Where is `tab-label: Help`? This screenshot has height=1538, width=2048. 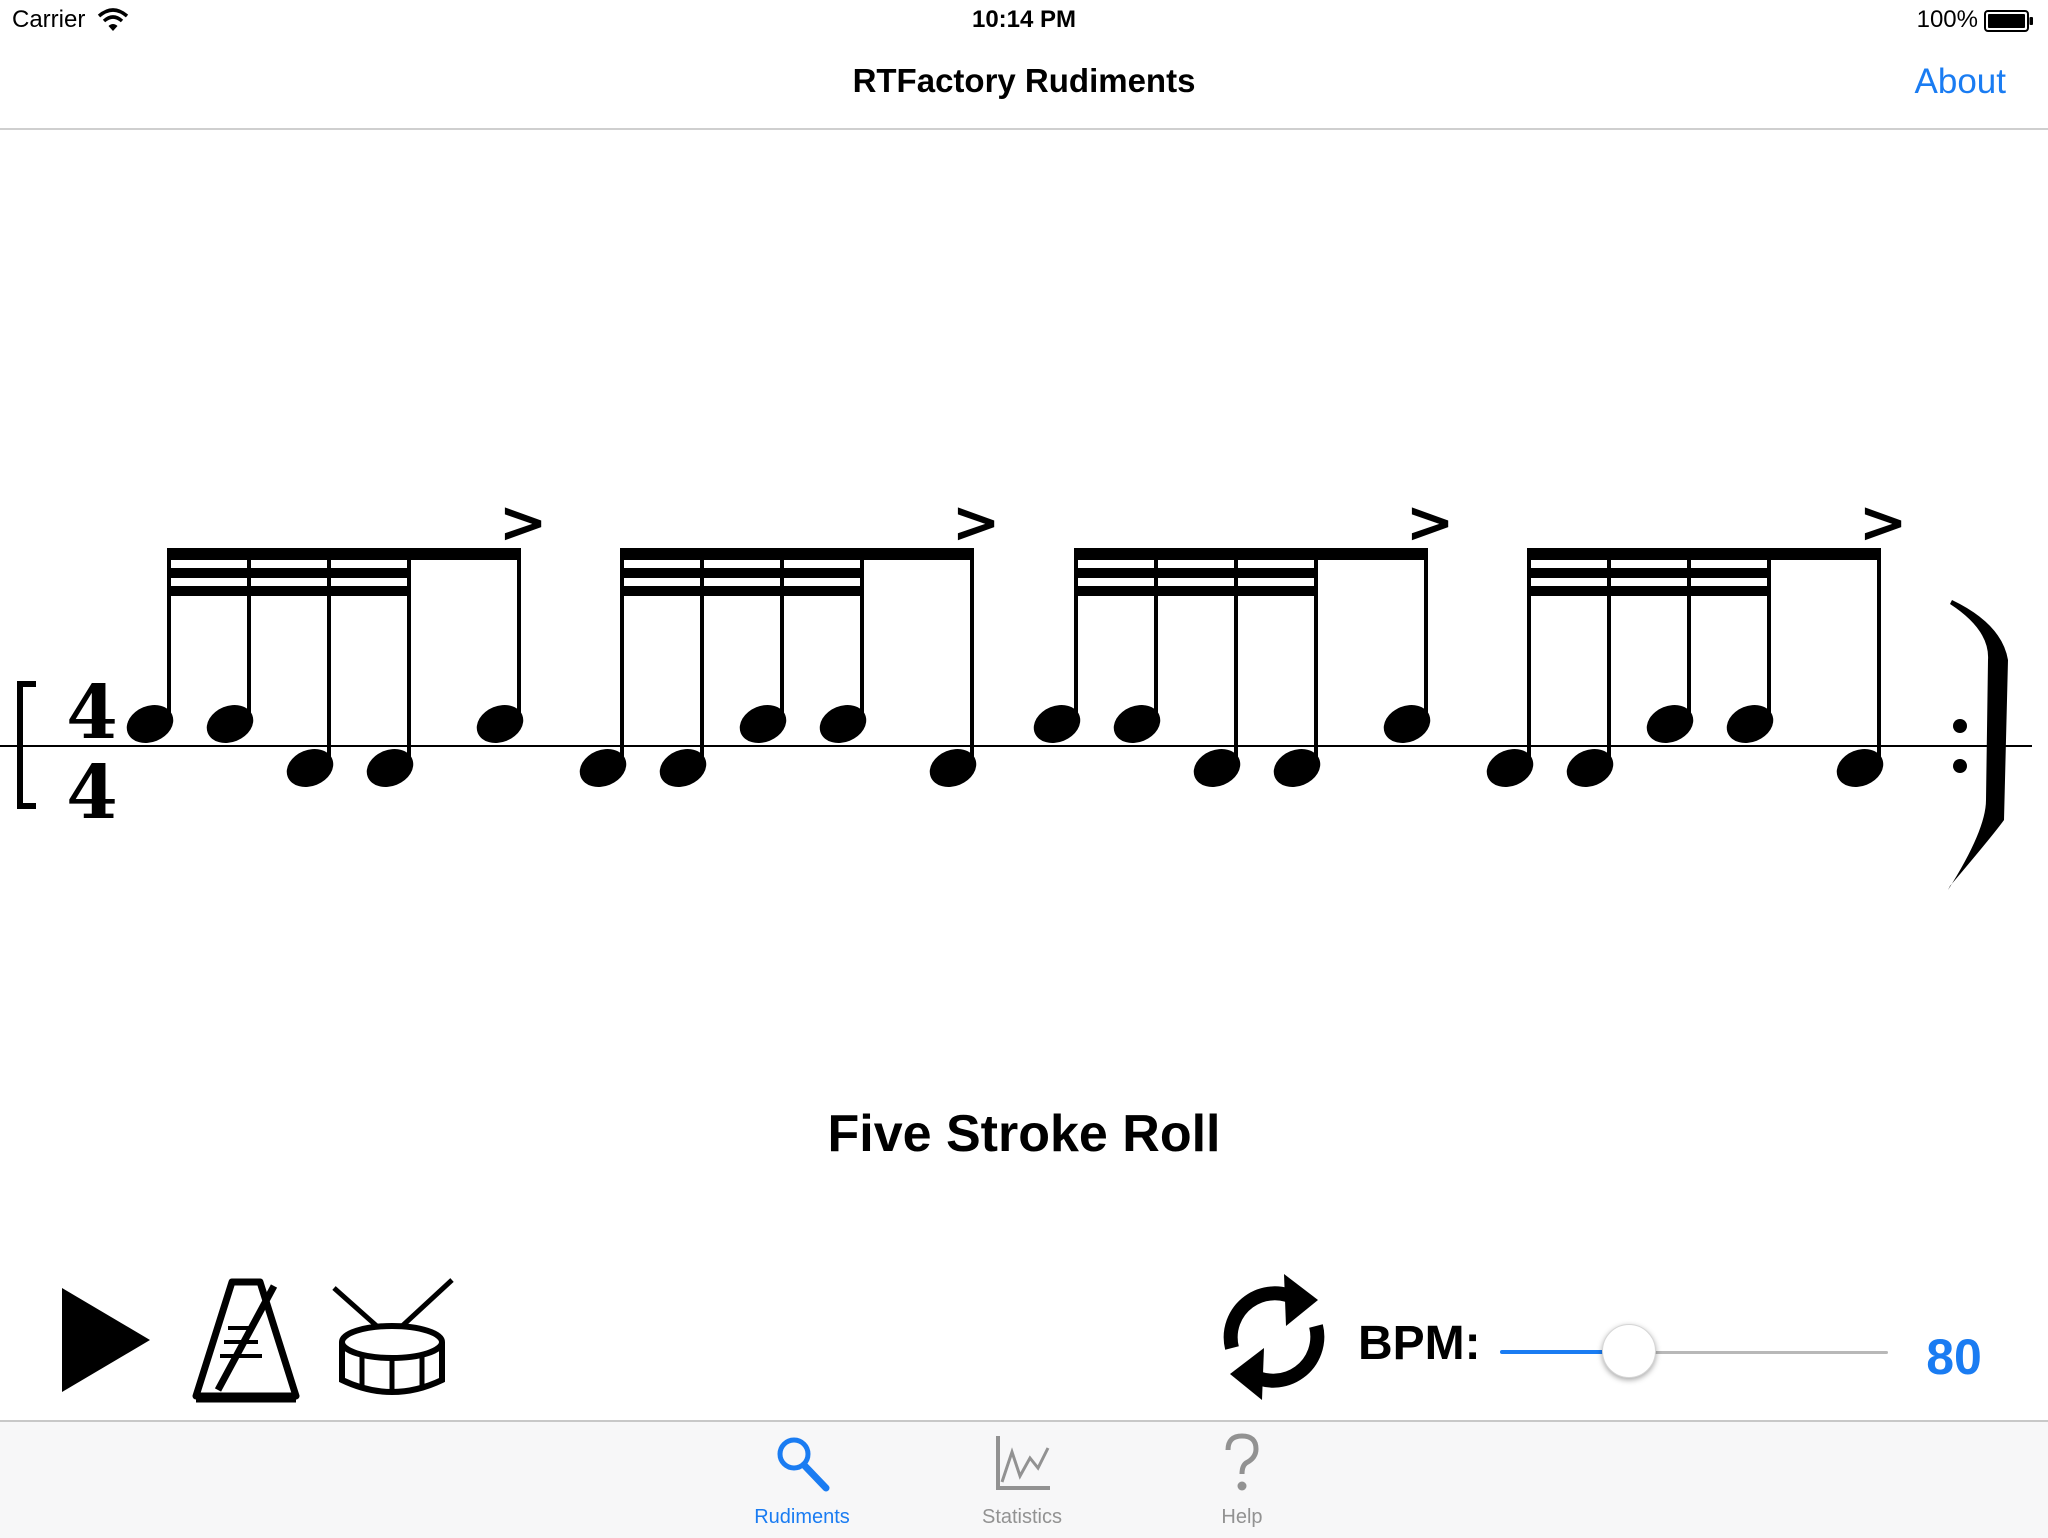 tab-label: Help is located at coordinates (1242, 1517).